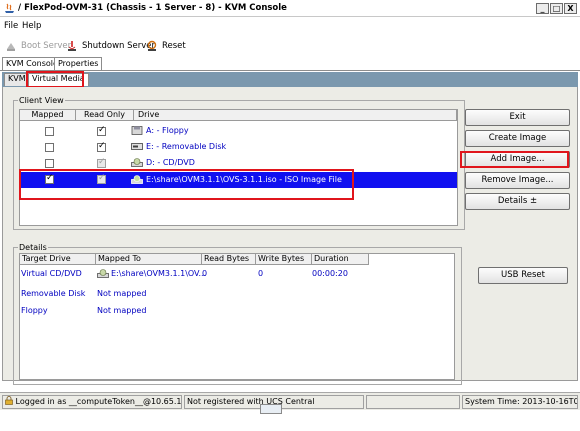 This screenshot has height=431, width=580. Describe the element at coordinates (149, 259) in the screenshot. I see `column-header-mapped-to: Mapped To` at that location.